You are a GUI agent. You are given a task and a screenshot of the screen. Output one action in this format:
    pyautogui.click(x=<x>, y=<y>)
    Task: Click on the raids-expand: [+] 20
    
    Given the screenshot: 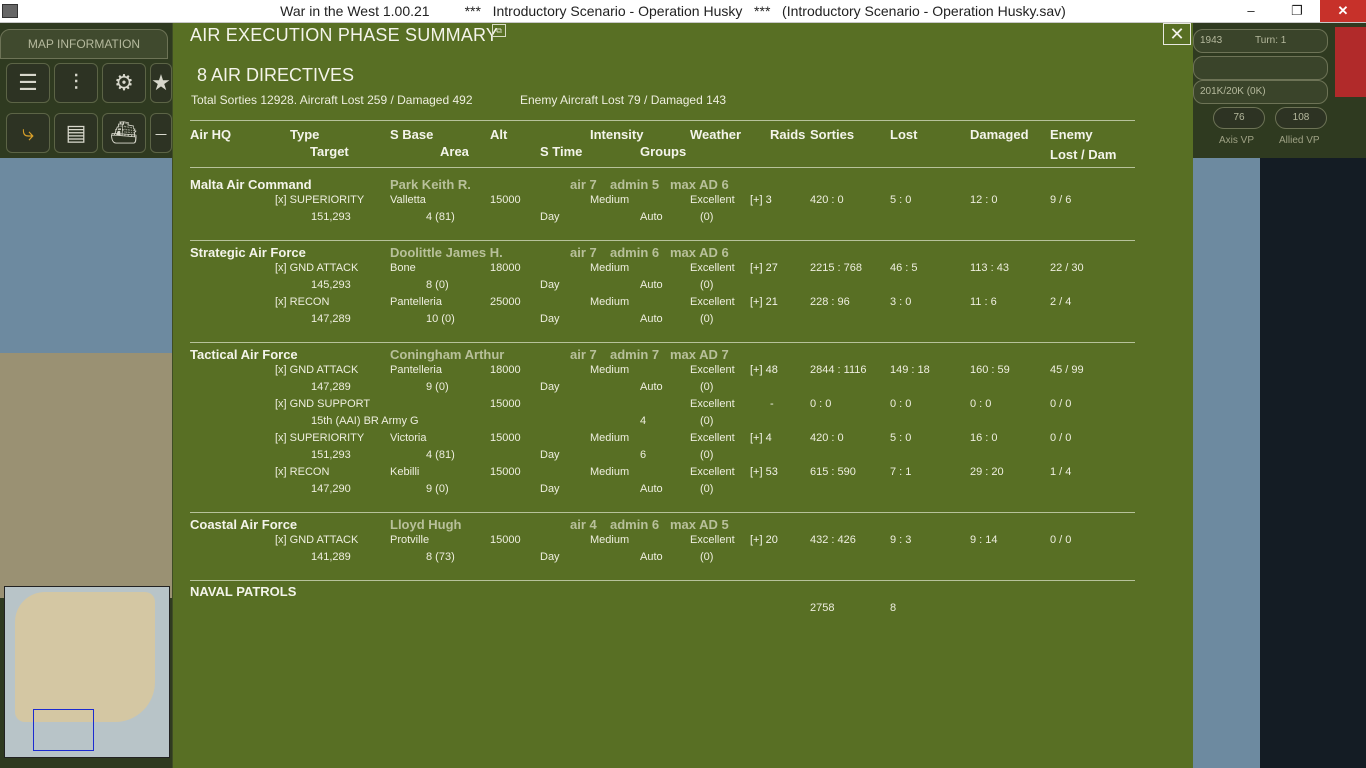 What is the action you would take?
    pyautogui.click(x=764, y=540)
    